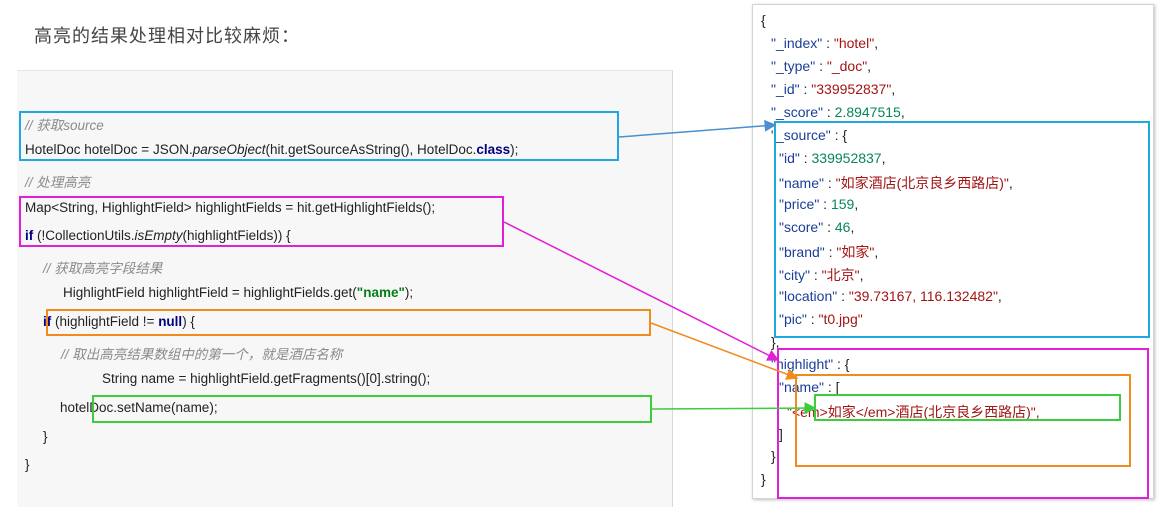 This screenshot has width=1160, height=507. Describe the element at coordinates (641, 291) in the screenshot. I see `arrow-highlight` at that location.